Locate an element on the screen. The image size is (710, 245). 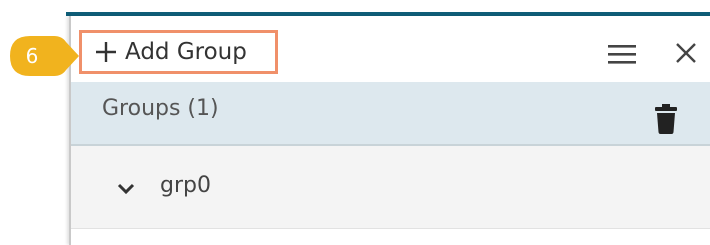
step-number: 6 is located at coordinates (32, 56).